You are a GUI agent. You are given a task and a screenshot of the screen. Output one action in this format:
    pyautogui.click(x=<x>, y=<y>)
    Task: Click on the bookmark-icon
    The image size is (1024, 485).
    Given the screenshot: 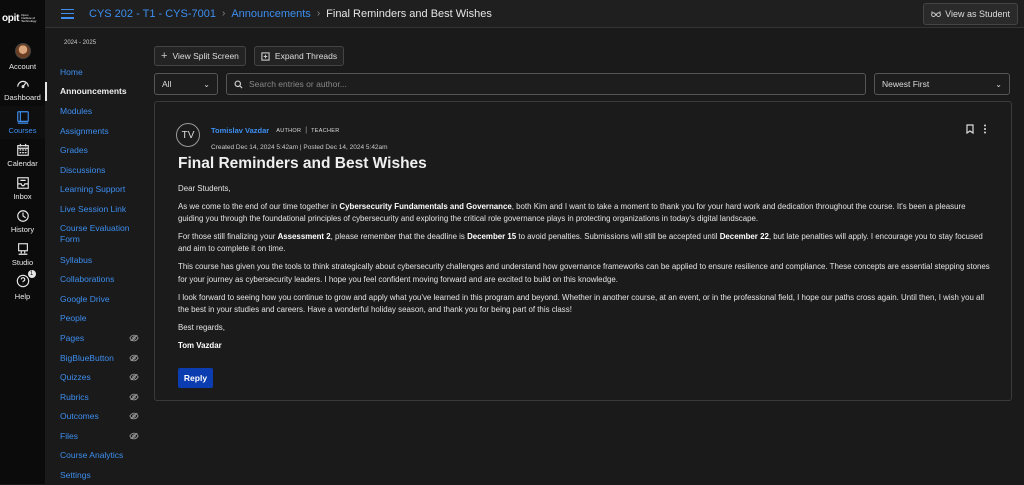 What is the action you would take?
    pyautogui.click(x=970, y=129)
    